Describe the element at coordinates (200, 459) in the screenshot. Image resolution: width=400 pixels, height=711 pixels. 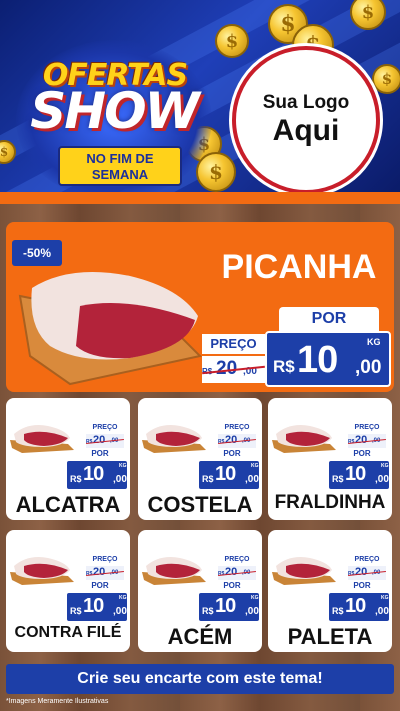
I see `product-card: PREÇOR$20,00POR R$10 ,00 KG COSTELA` at that location.